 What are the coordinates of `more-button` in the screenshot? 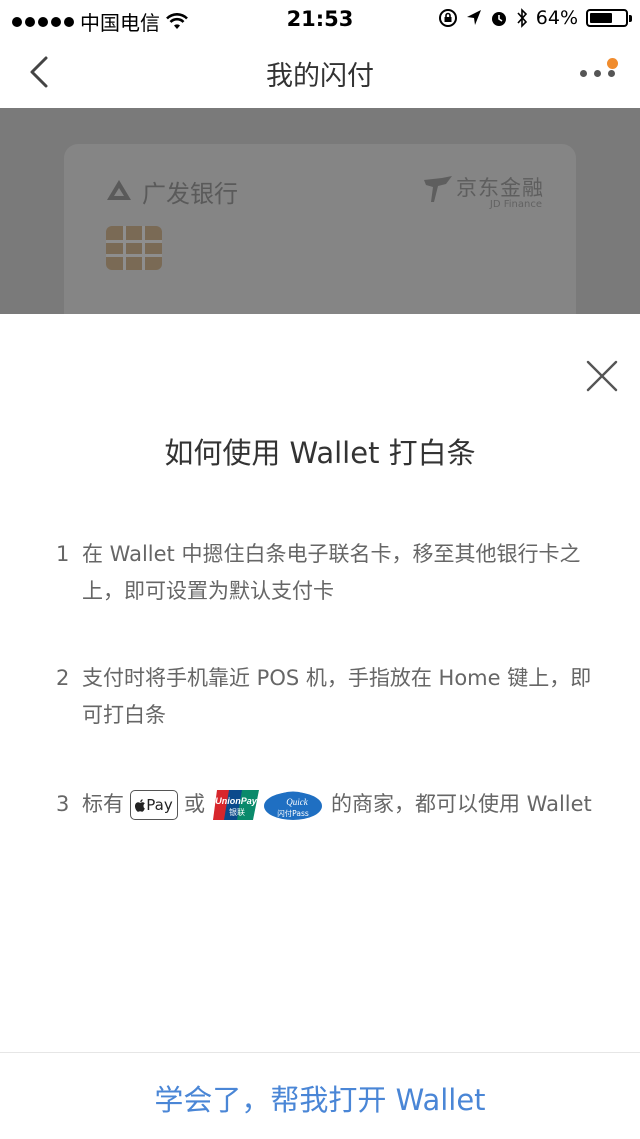 It's located at (600, 71).